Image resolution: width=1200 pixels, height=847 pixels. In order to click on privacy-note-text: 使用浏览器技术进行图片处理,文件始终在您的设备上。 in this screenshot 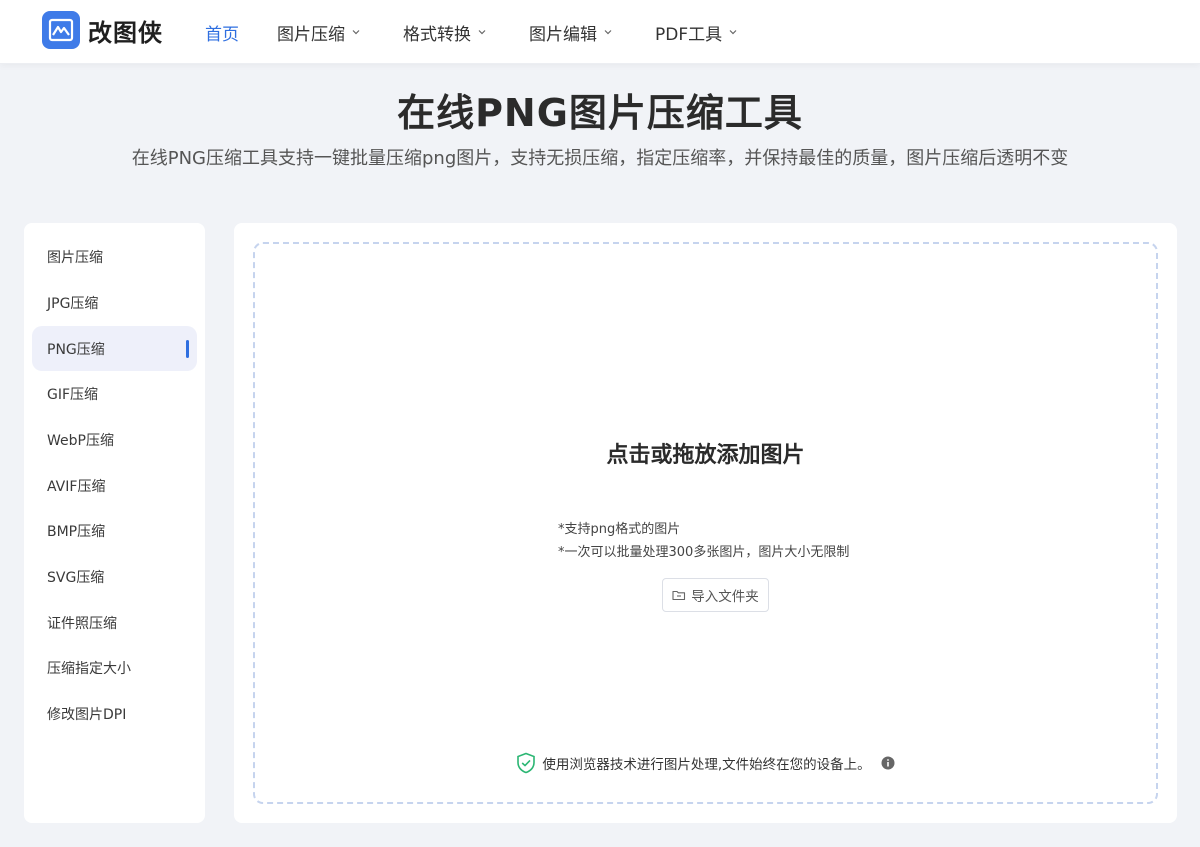, I will do `click(706, 765)`.